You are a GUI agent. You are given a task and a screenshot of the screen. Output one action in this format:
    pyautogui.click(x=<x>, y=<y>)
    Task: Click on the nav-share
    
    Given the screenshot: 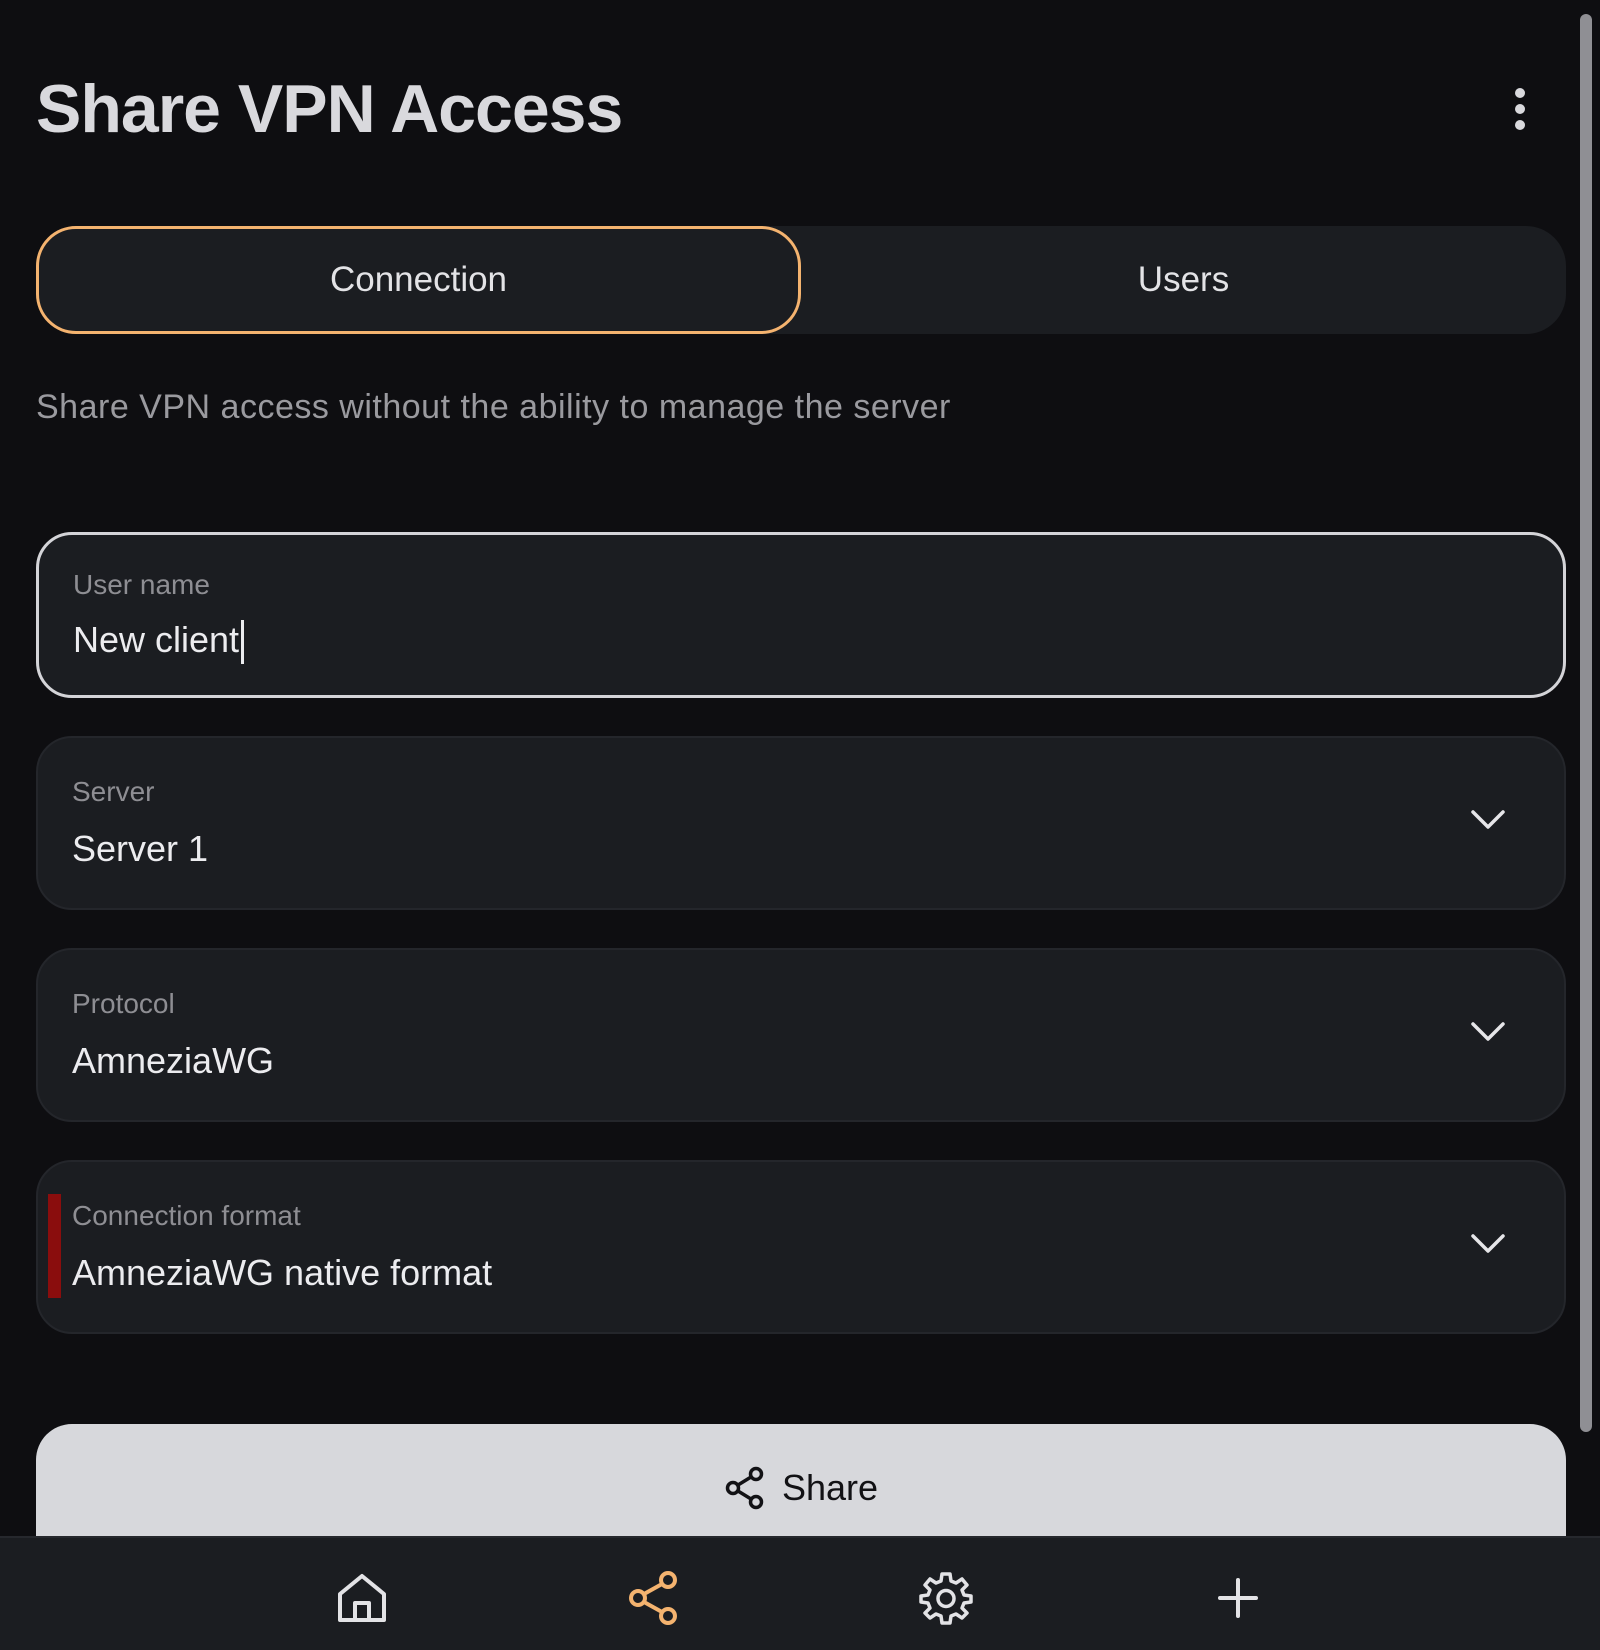 What is the action you would take?
    pyautogui.click(x=654, y=1598)
    